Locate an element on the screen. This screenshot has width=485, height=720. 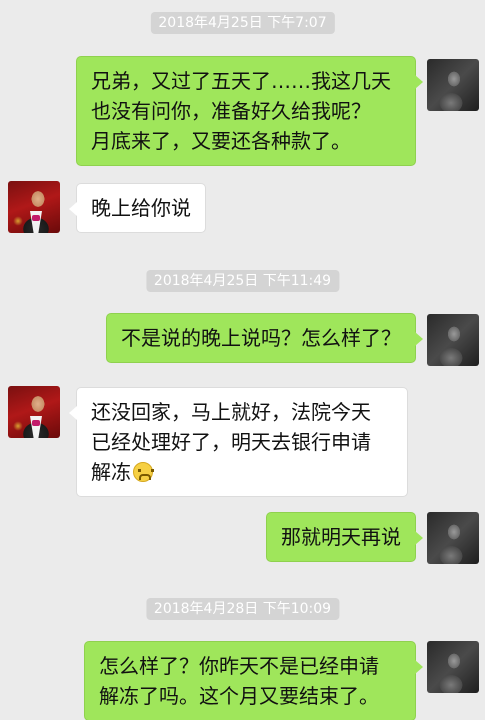
message-line: 解冻了吗。这个月又要结束了。 is located at coordinates (239, 696).